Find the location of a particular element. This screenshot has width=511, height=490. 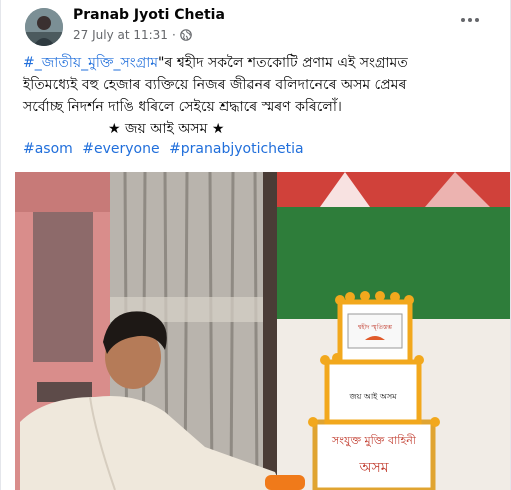

post-header: Pranab Jyoti Chetia 27 July at 11:31 · is located at coordinates (255, 27).